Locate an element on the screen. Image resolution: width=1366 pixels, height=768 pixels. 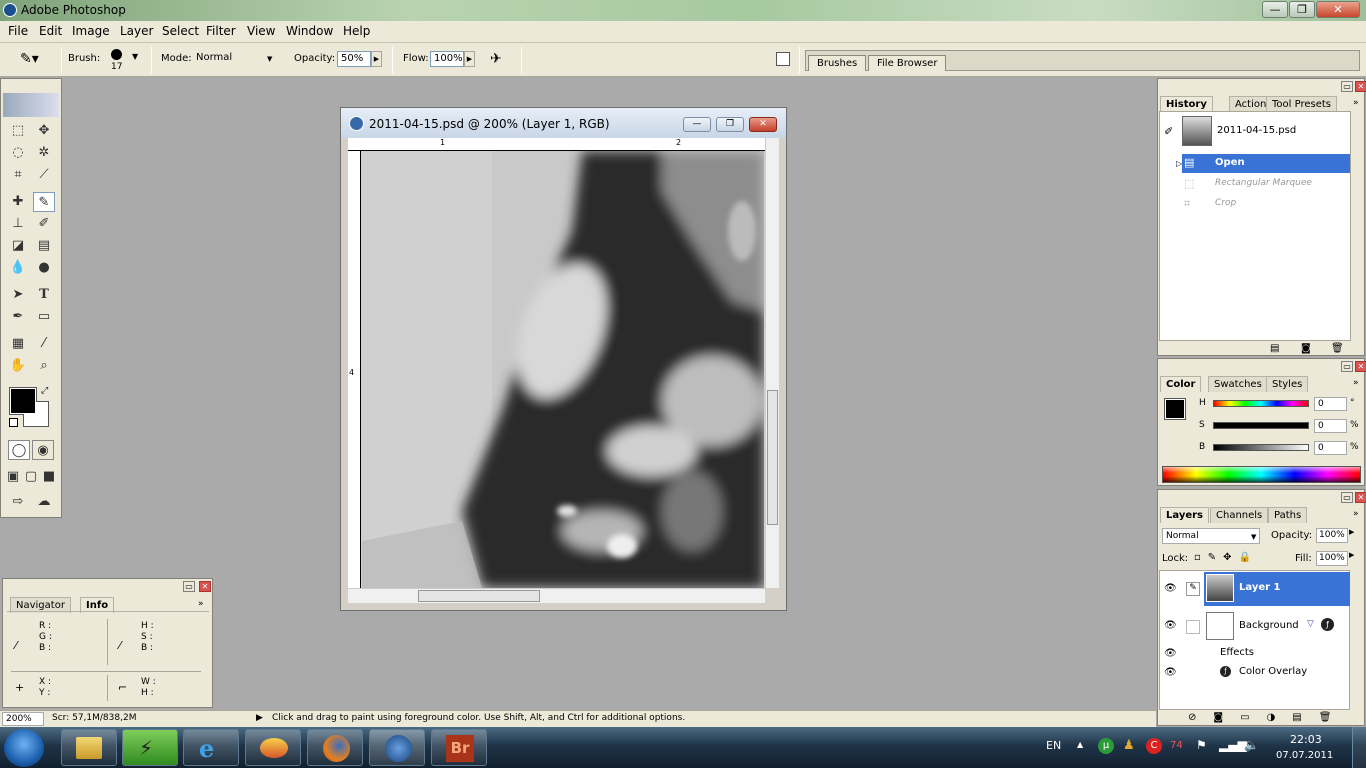
path-select-icon: ➤ is located at coordinates (18, 295).